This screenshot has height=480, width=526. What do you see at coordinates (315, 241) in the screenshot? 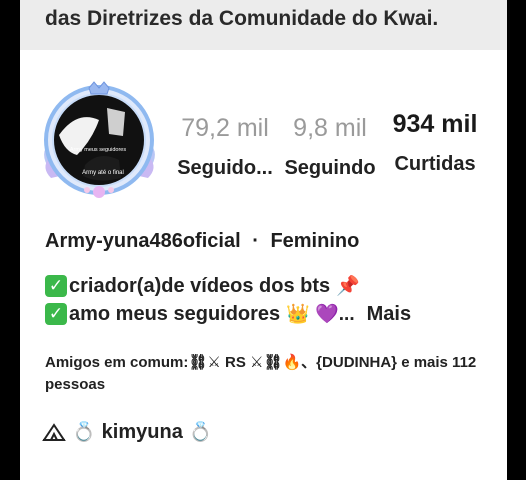
I see `gender: Feminino` at bounding box center [315, 241].